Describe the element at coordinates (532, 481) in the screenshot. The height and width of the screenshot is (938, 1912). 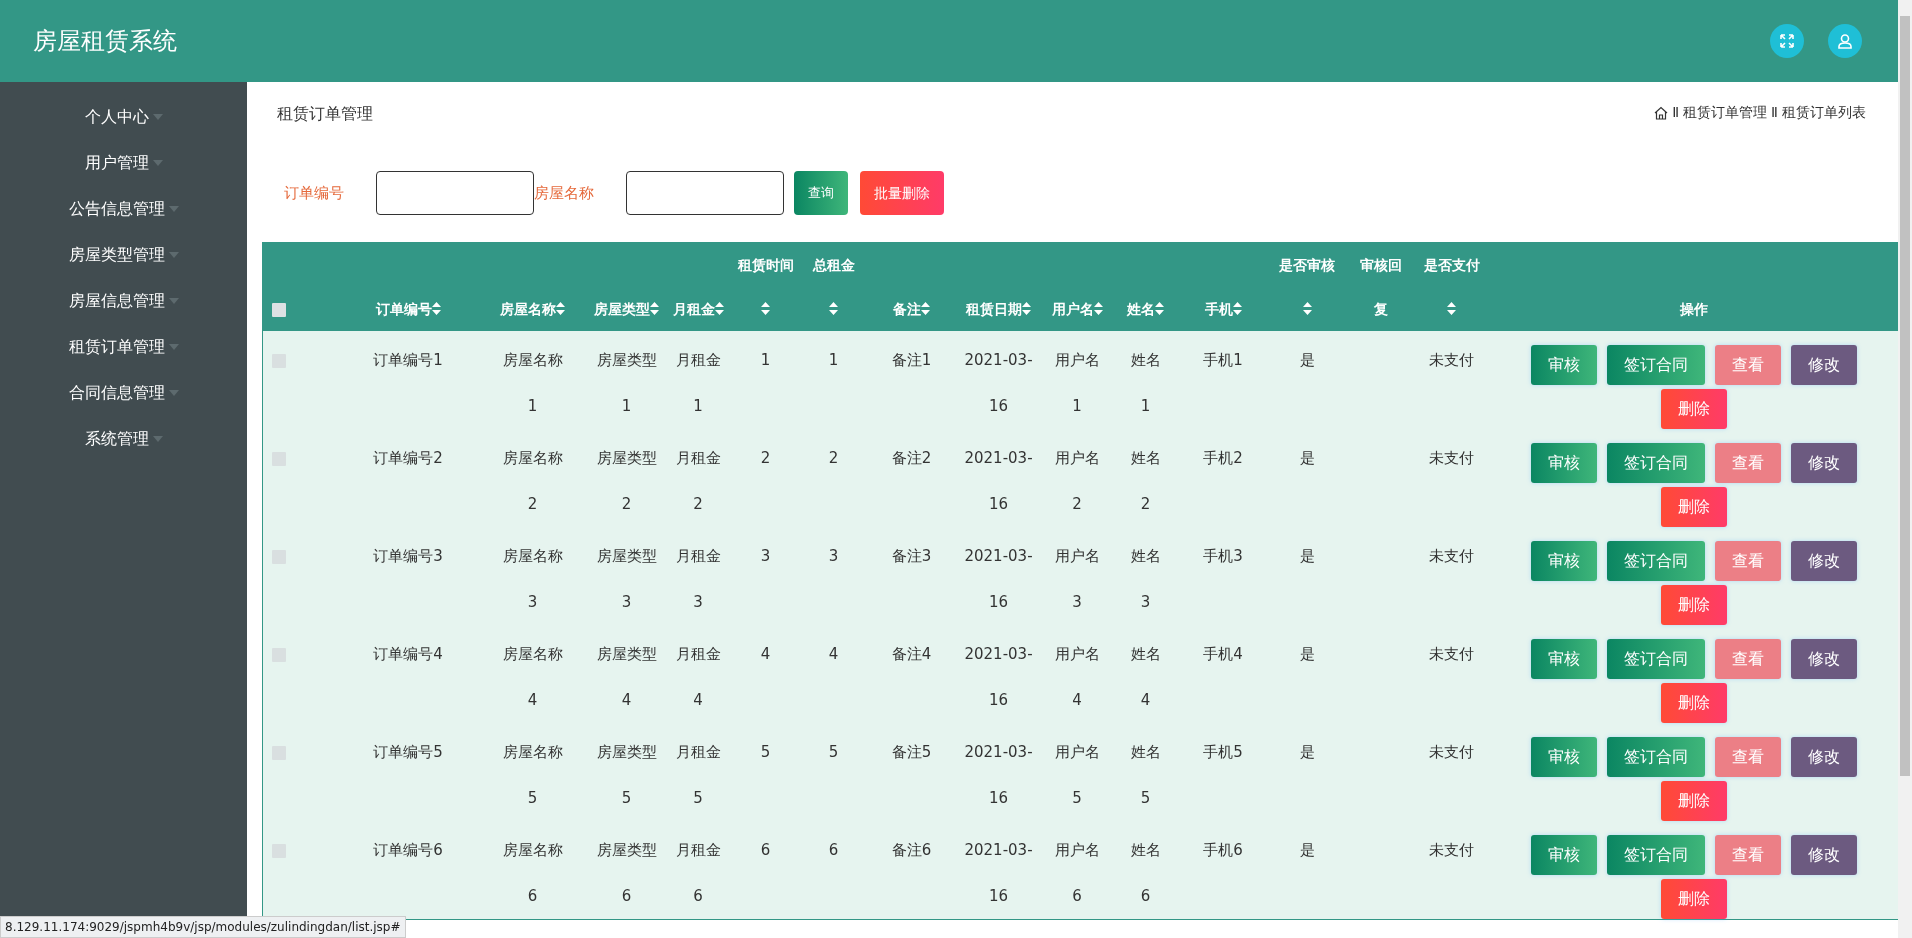
I see `table-cell-text: 房屋名称2` at that location.